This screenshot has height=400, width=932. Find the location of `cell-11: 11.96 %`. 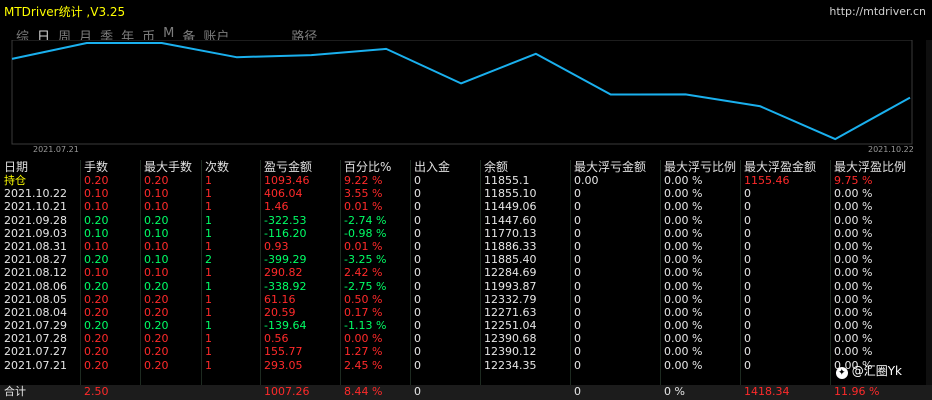

cell-11: 11.96 % is located at coordinates (857, 391).